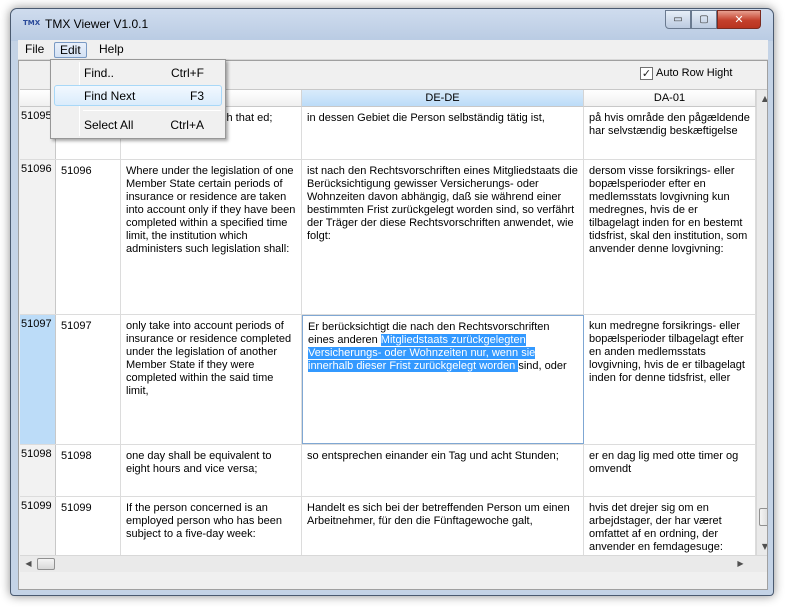  What do you see at coordinates (38, 379) in the screenshot?
I see `row-header: 51097` at bounding box center [38, 379].